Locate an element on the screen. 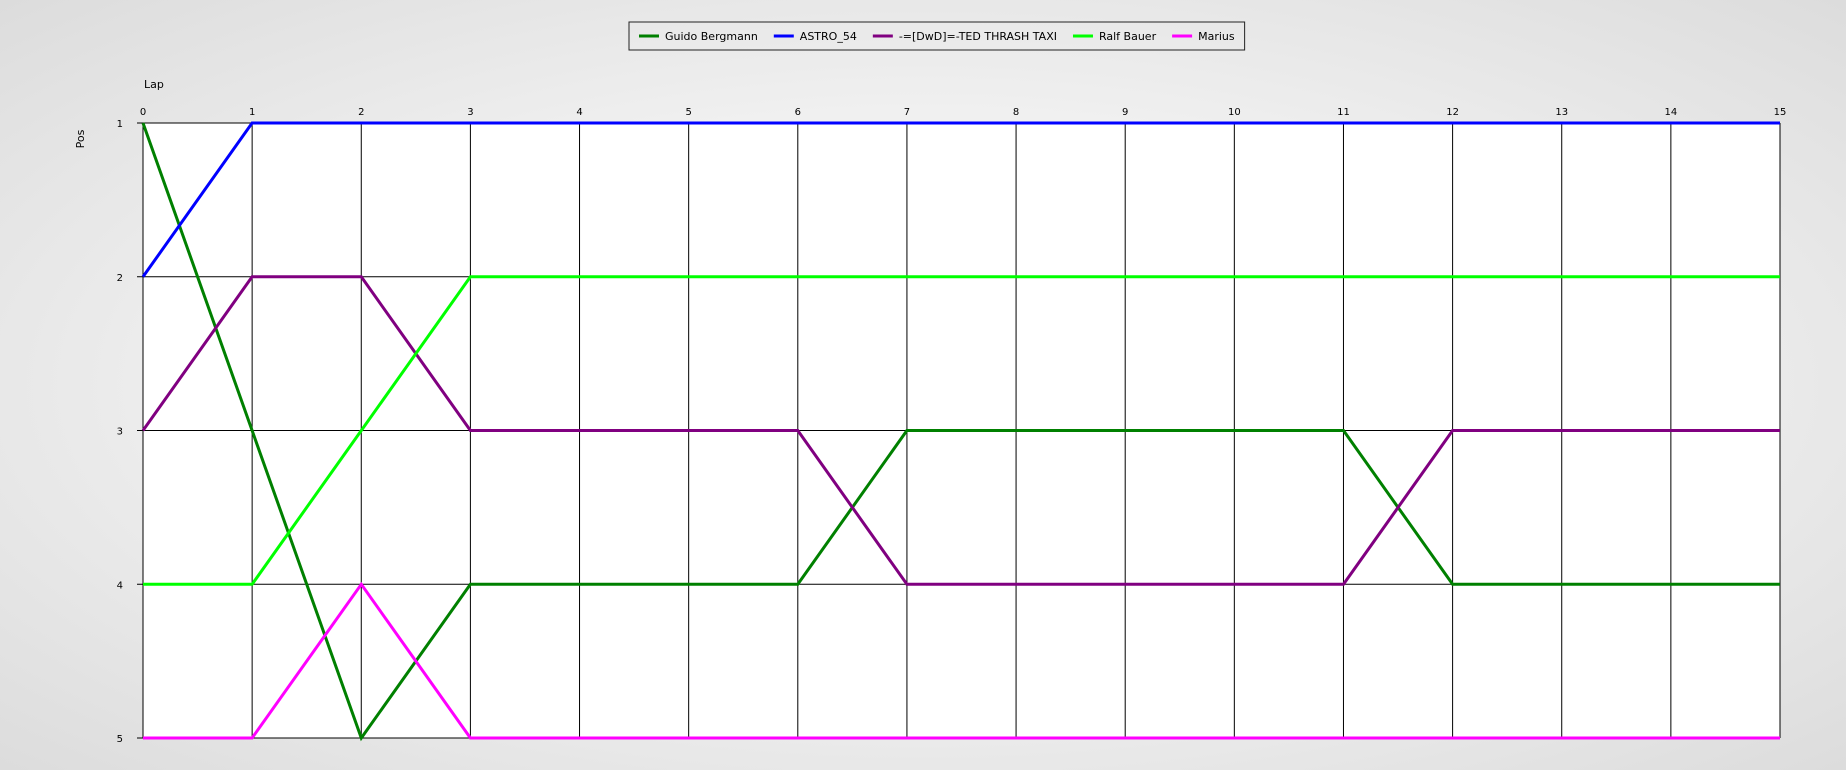  y-tick-label-2: 3 is located at coordinates (120, 432).